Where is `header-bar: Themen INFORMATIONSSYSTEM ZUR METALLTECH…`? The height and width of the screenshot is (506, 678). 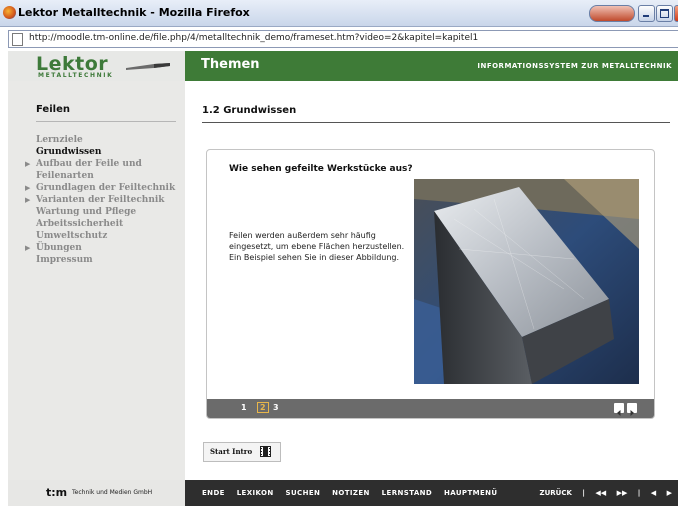
header-bar: Themen INFORMATIONSSYSTEM ZUR METALLTECH… is located at coordinates (431, 66).